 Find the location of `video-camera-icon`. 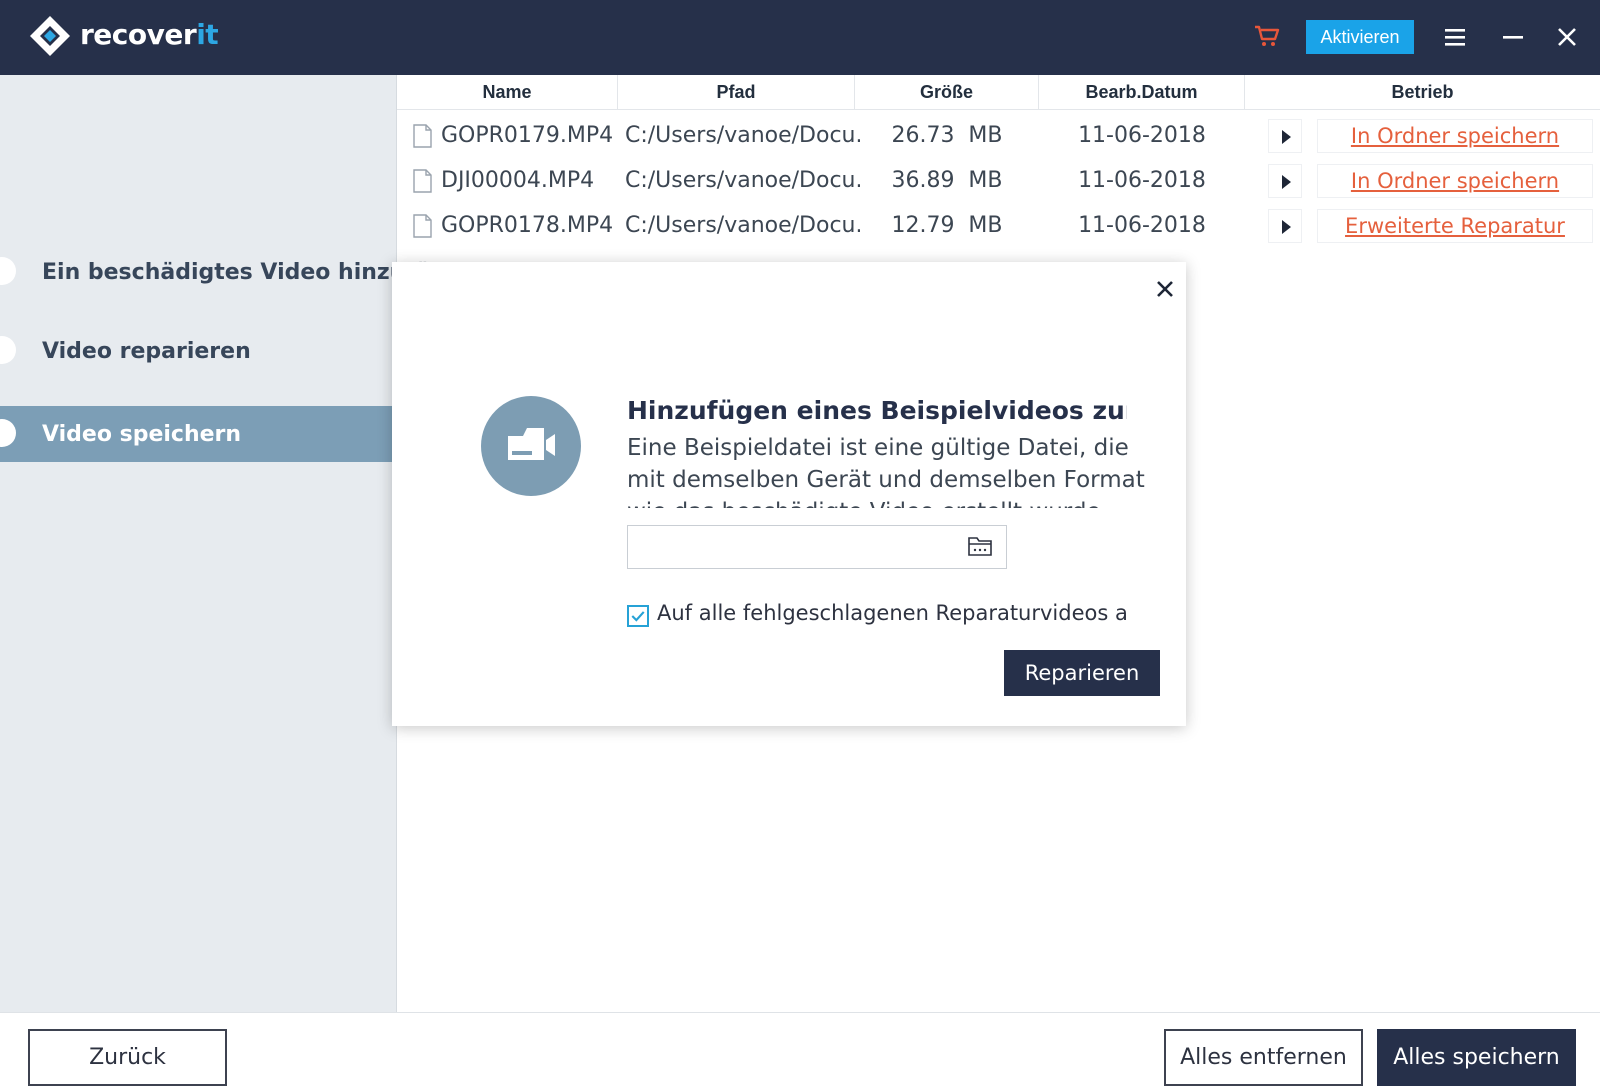

video-camera-icon is located at coordinates (531, 446).